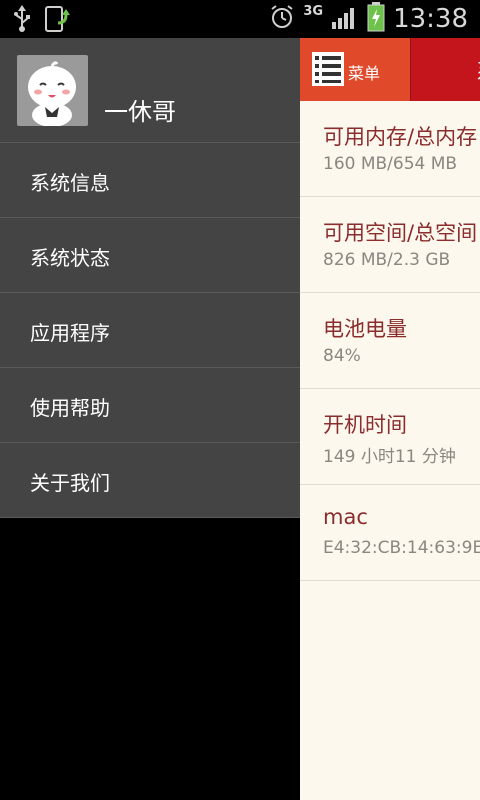 Image resolution: width=480 pixels, height=800 pixels. What do you see at coordinates (70, 483) in the screenshot?
I see `drawer-item-label: 关于我们` at bounding box center [70, 483].